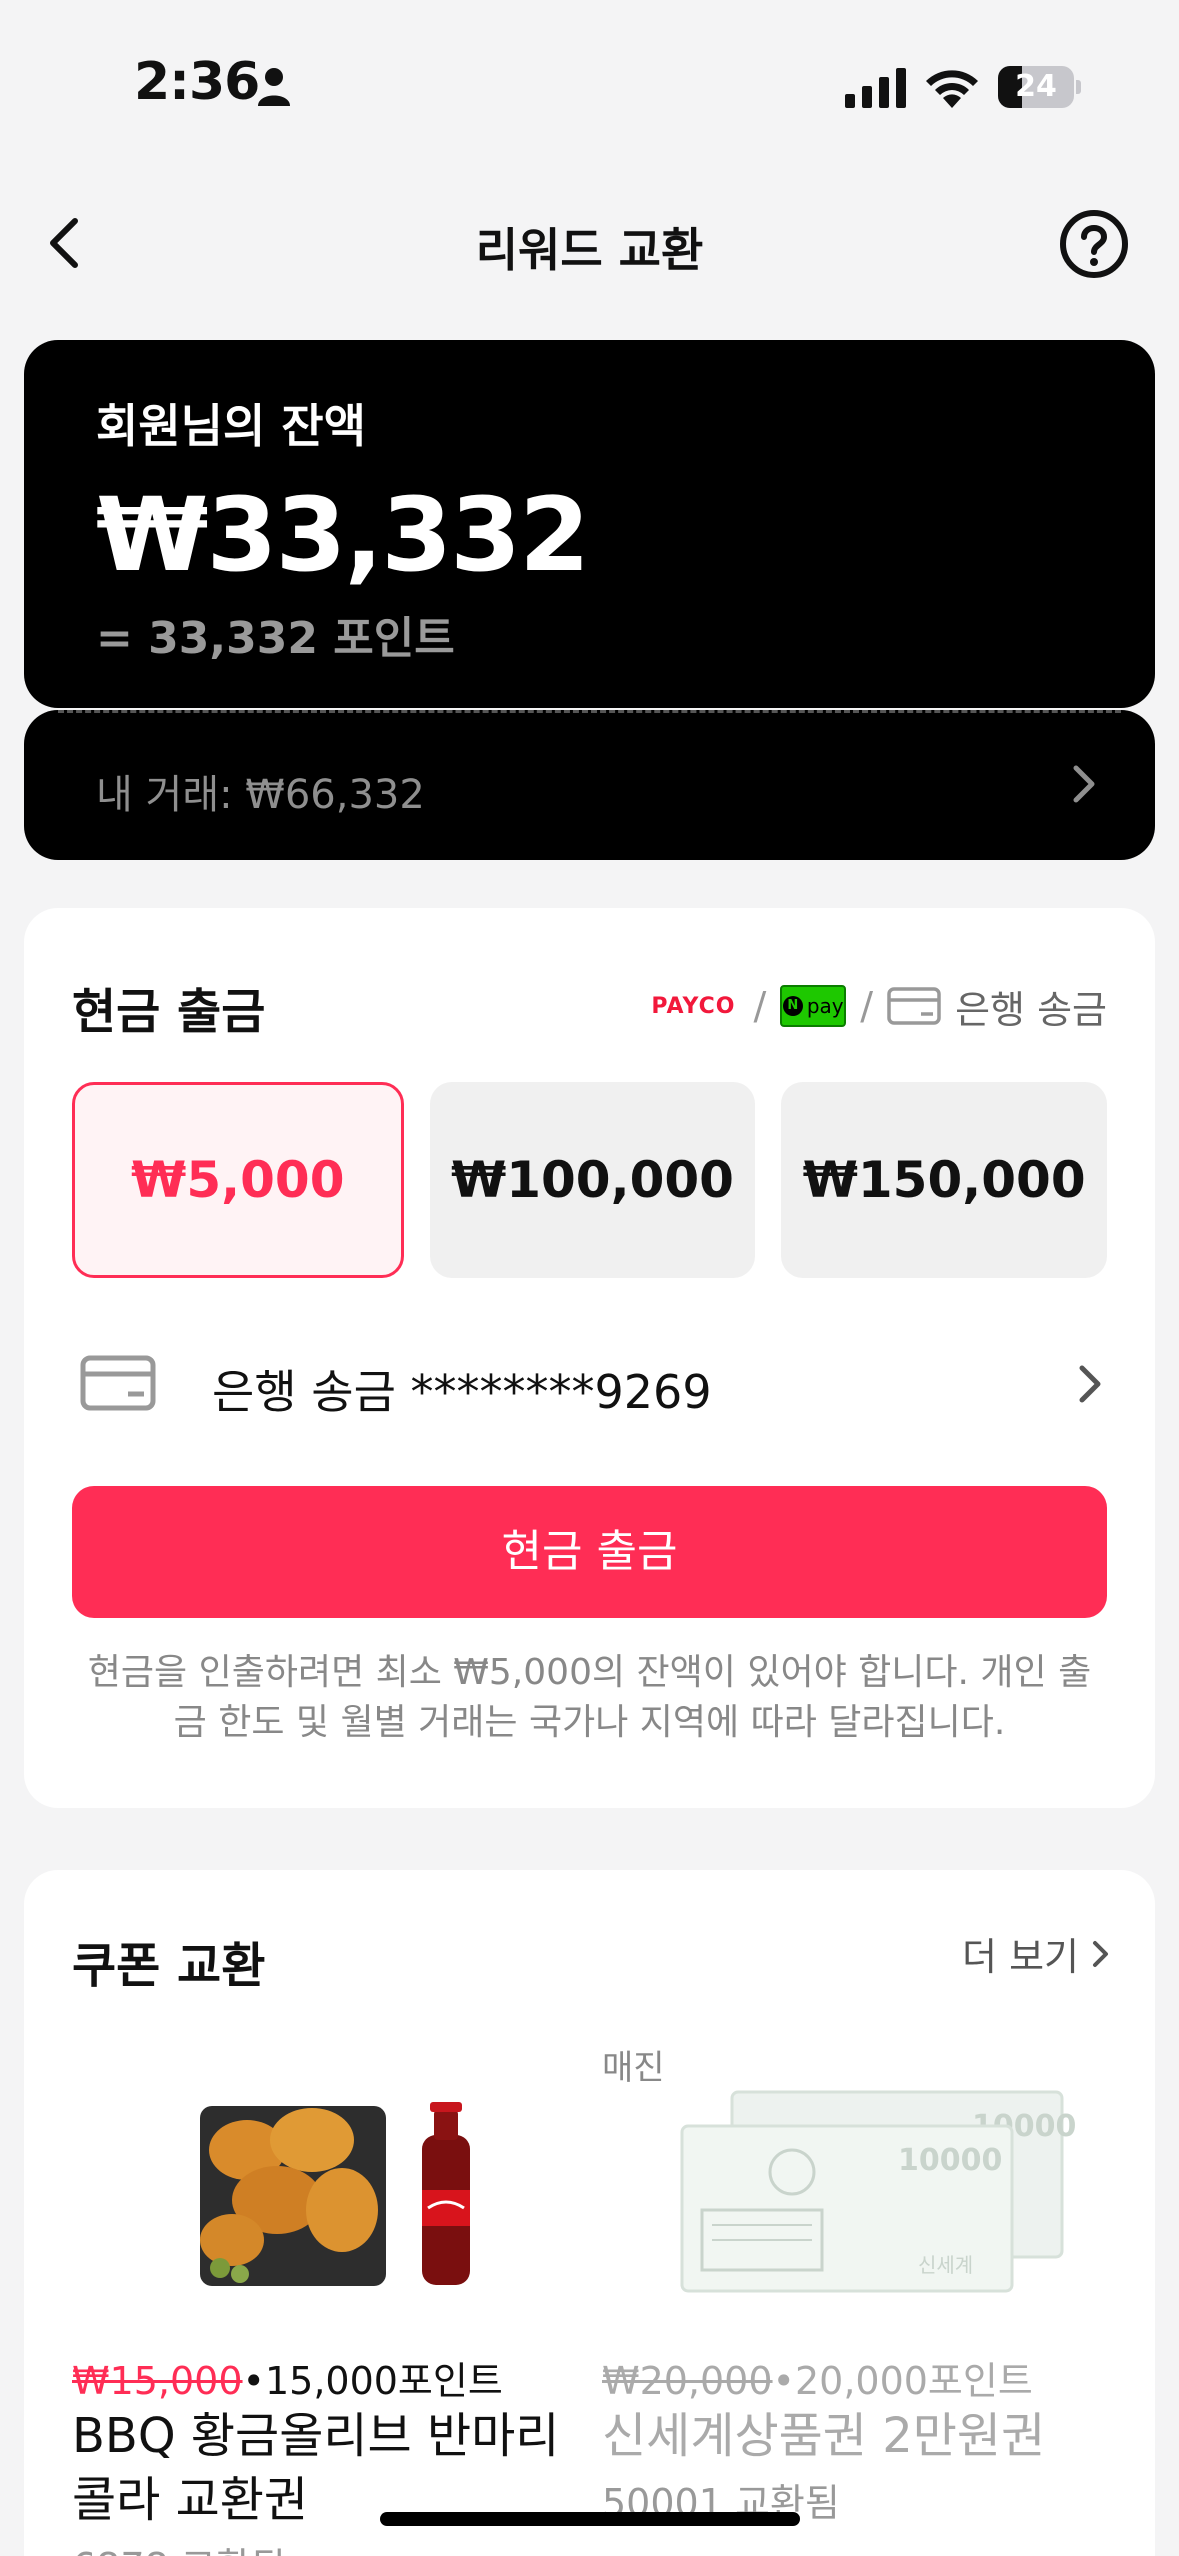  I want to click on wifi-icon, so click(952, 89).